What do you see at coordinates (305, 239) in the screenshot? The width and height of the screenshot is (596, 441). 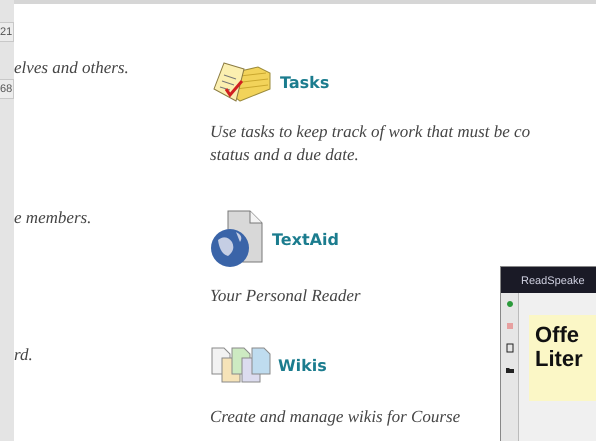 I see `tool-link: TextAid` at bounding box center [305, 239].